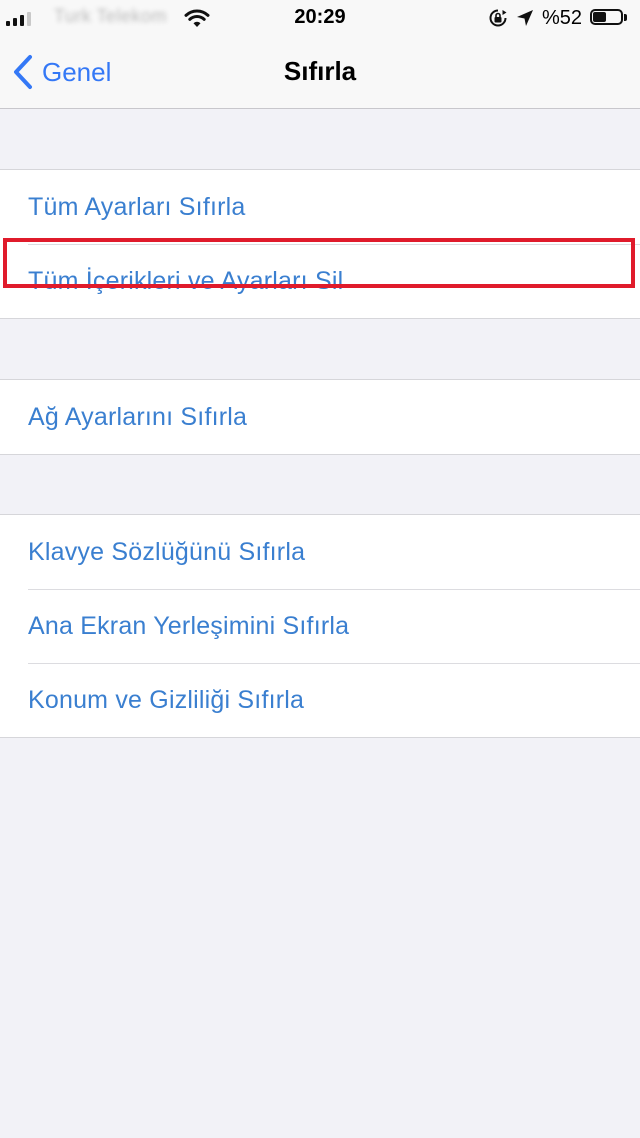  What do you see at coordinates (498, 18) in the screenshot?
I see `orientation-lock-icon` at bounding box center [498, 18].